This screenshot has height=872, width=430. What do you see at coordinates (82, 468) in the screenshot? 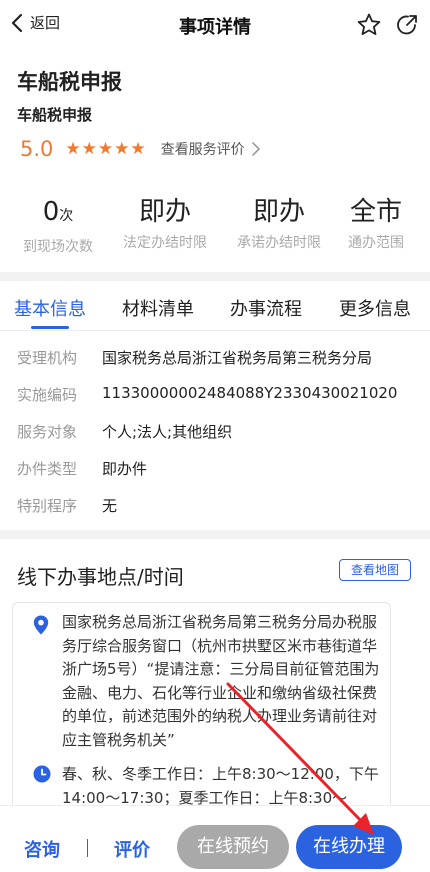
I see `info-row-type: 办件类型 即办件` at bounding box center [82, 468].